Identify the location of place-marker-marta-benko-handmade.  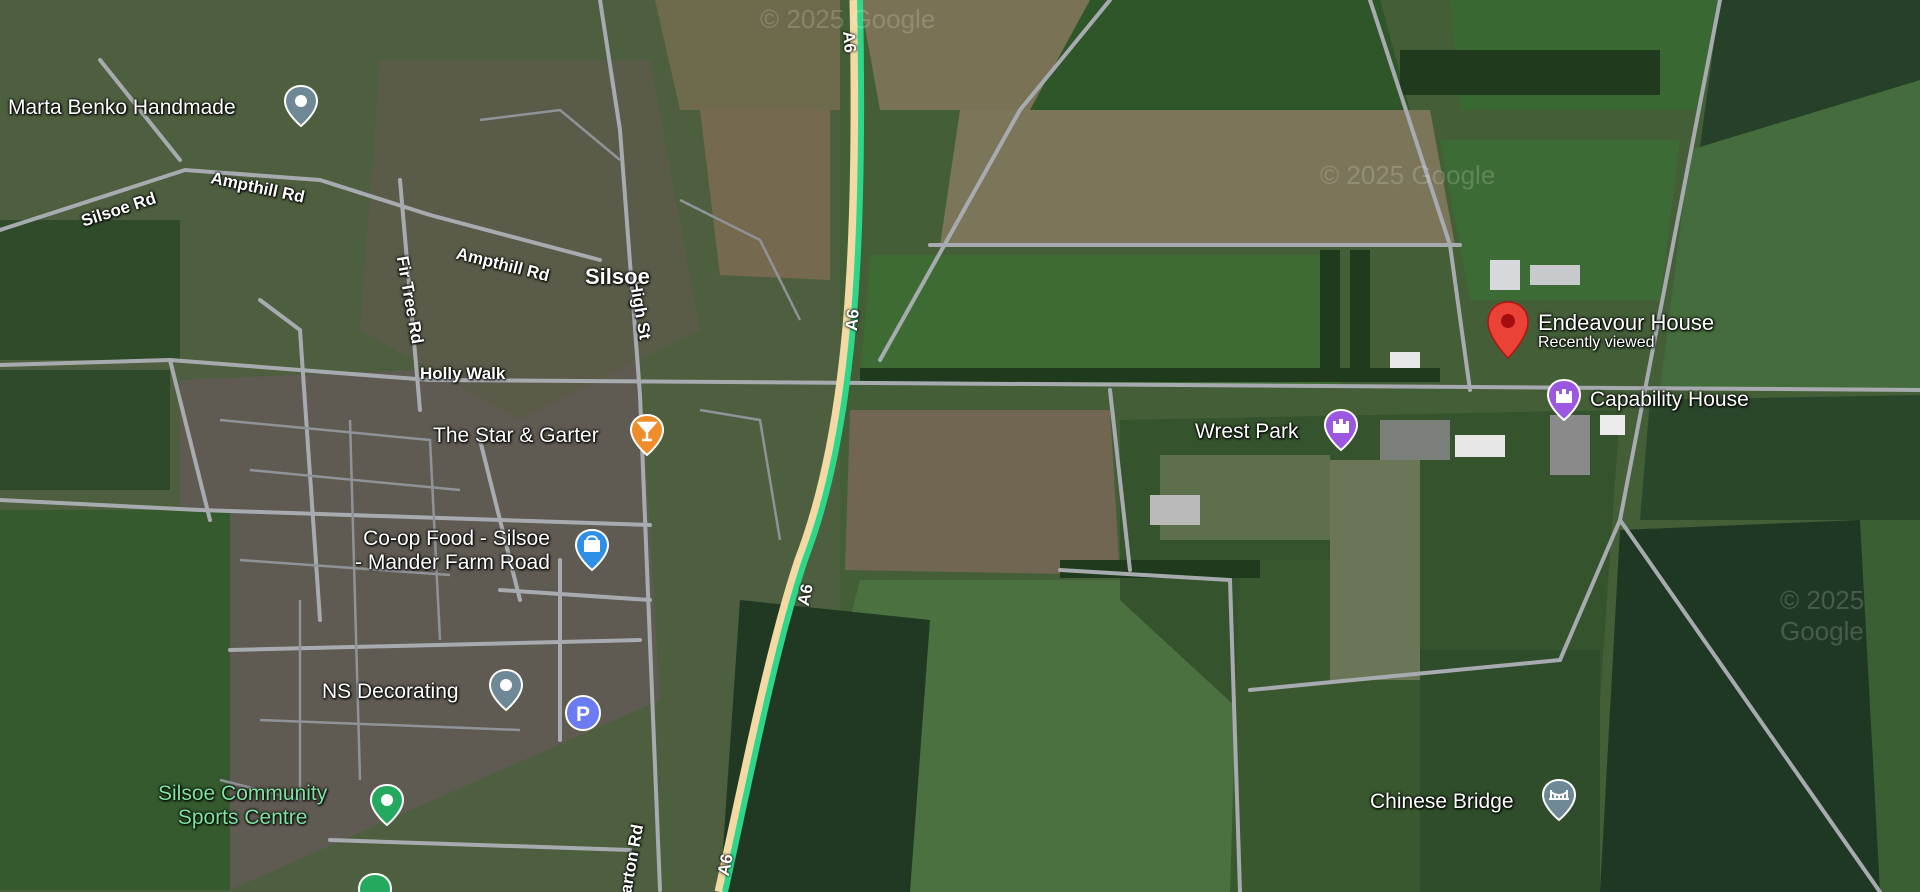
(301, 106).